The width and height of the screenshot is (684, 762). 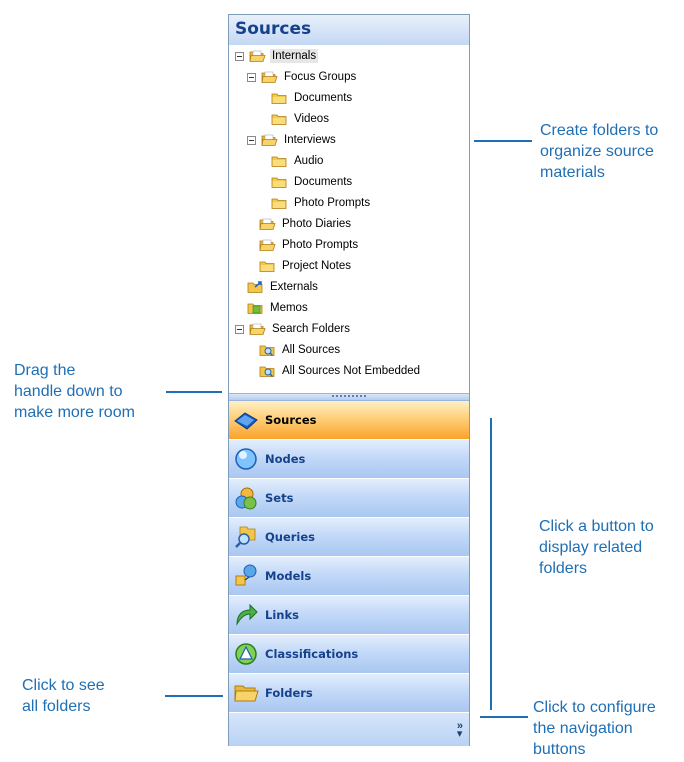 I want to click on callout-line-2: the navigation, so click(x=583, y=728).